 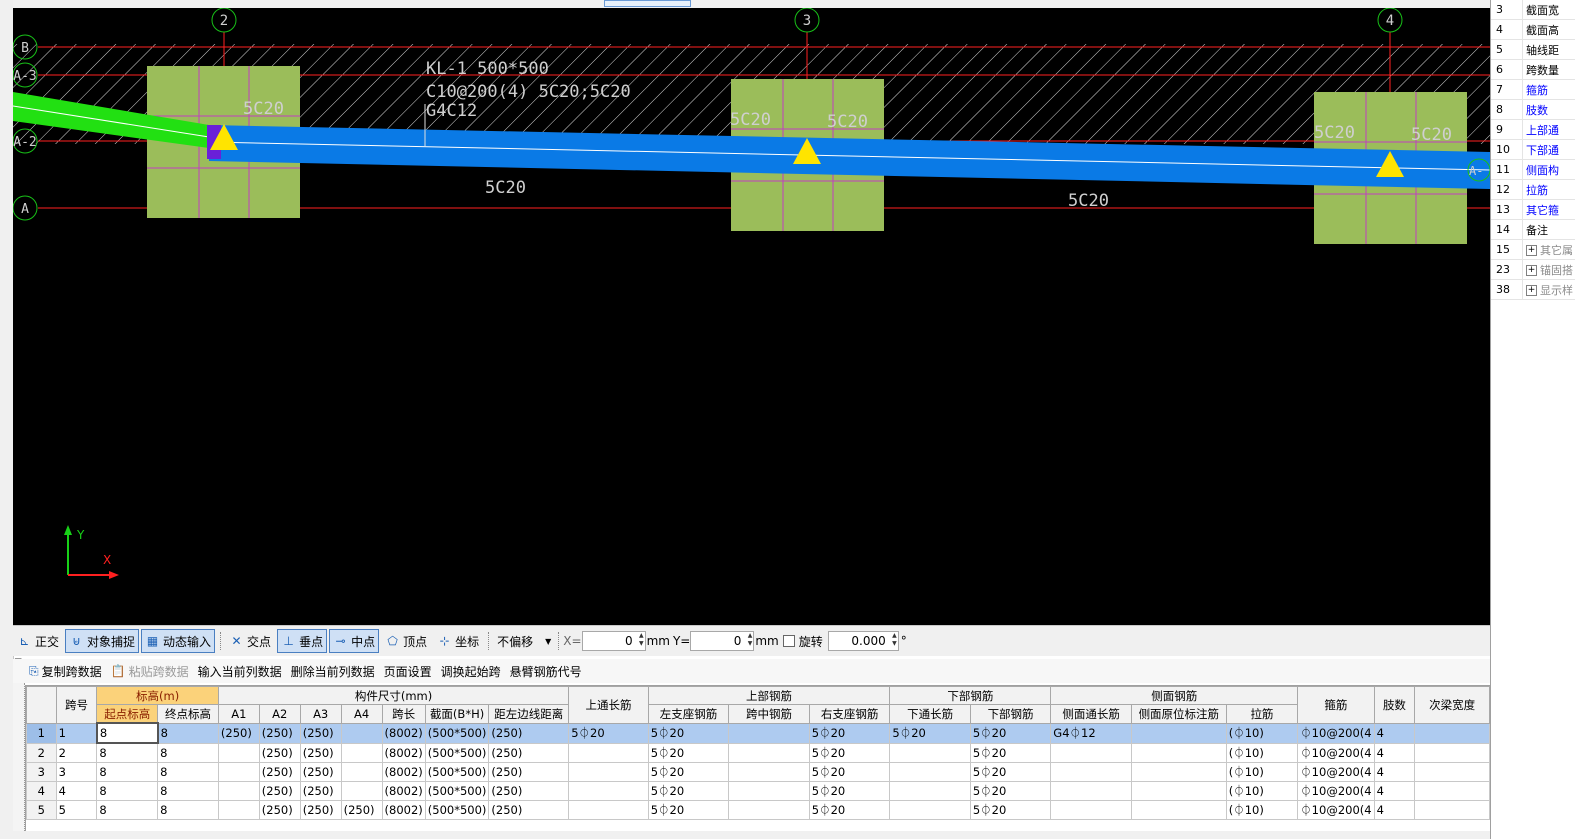 What do you see at coordinates (188, 714) in the screenshot?
I see `col-header-end-elev: 终点标高` at bounding box center [188, 714].